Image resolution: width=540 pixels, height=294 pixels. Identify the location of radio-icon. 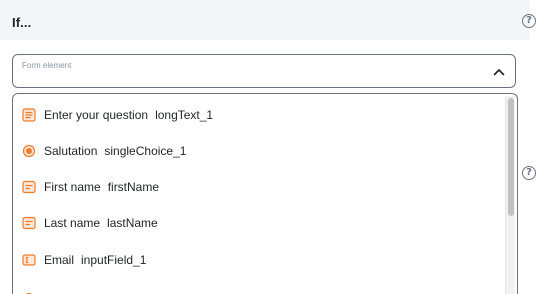
(29, 151).